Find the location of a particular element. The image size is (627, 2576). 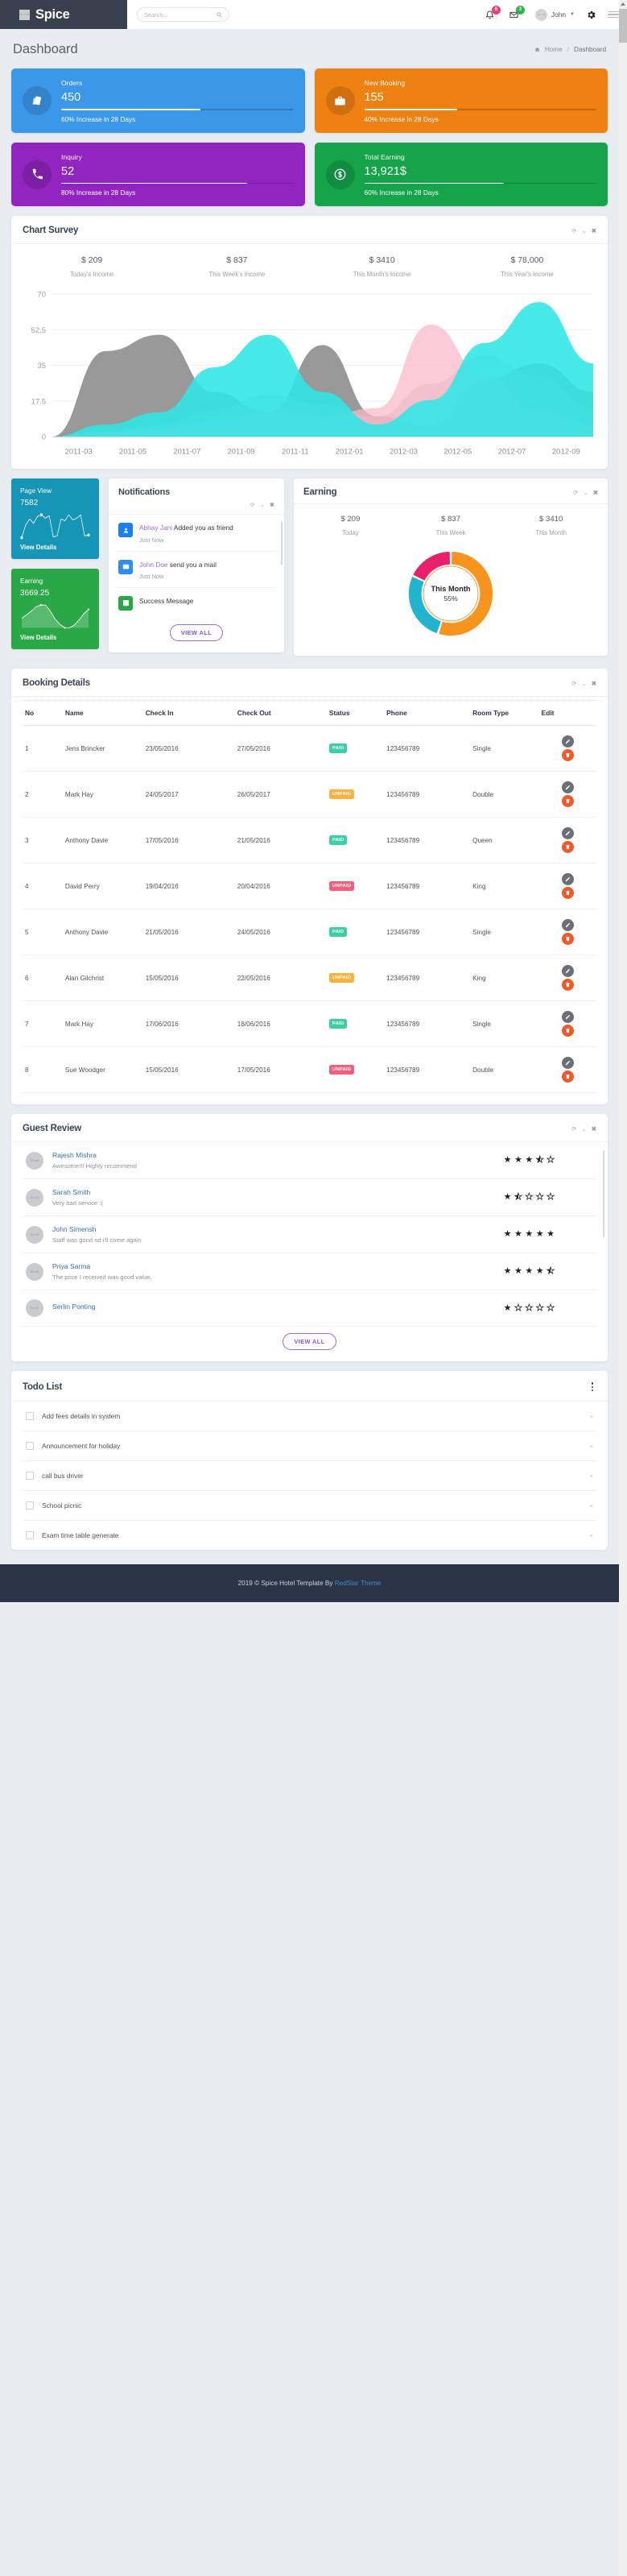

reviewer-name: Rajesh Mishra is located at coordinates (273, 1155).